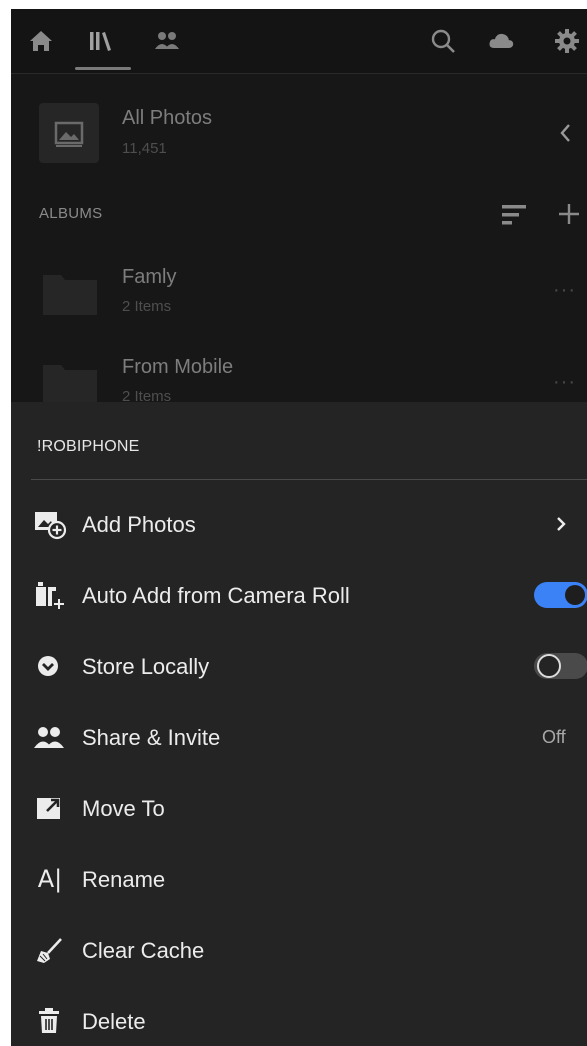 This screenshot has width=587, height=1046. I want to click on home-icon, so click(41, 41).